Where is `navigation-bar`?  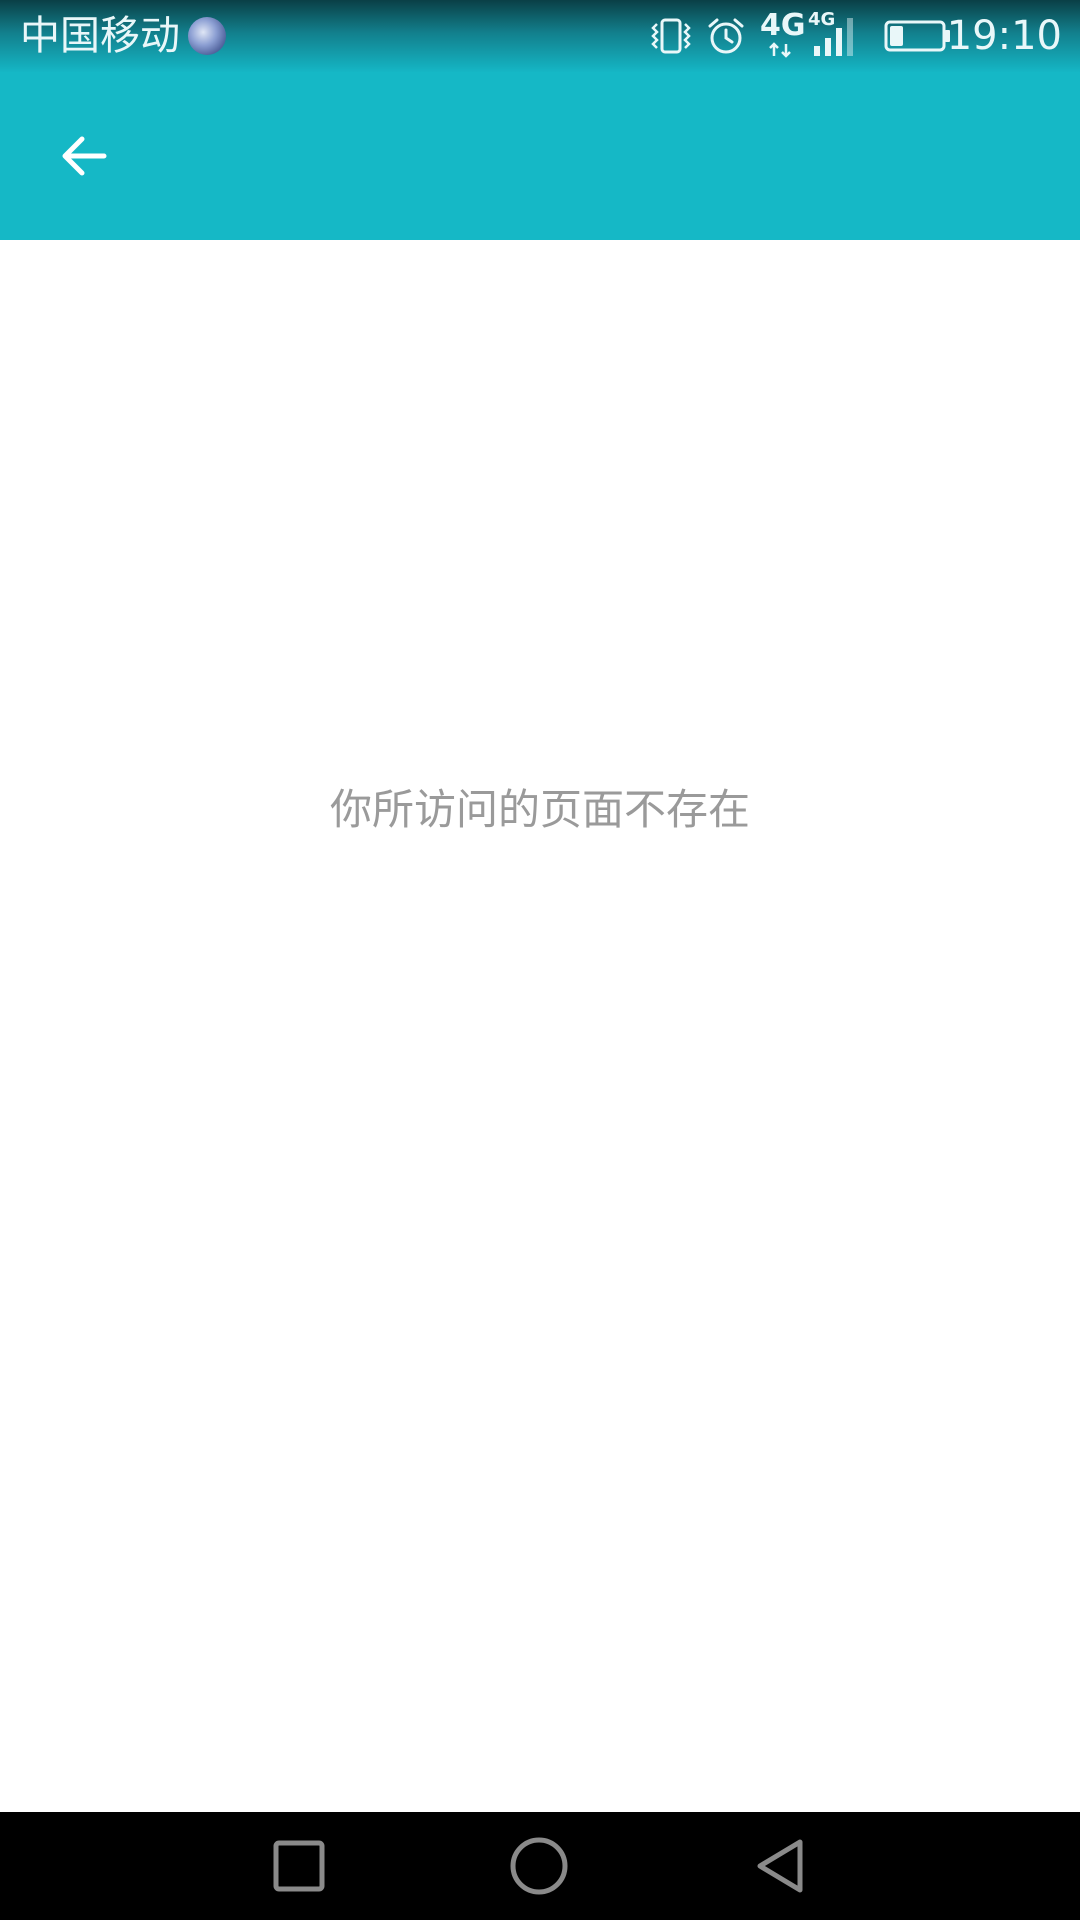 navigation-bar is located at coordinates (540, 1866).